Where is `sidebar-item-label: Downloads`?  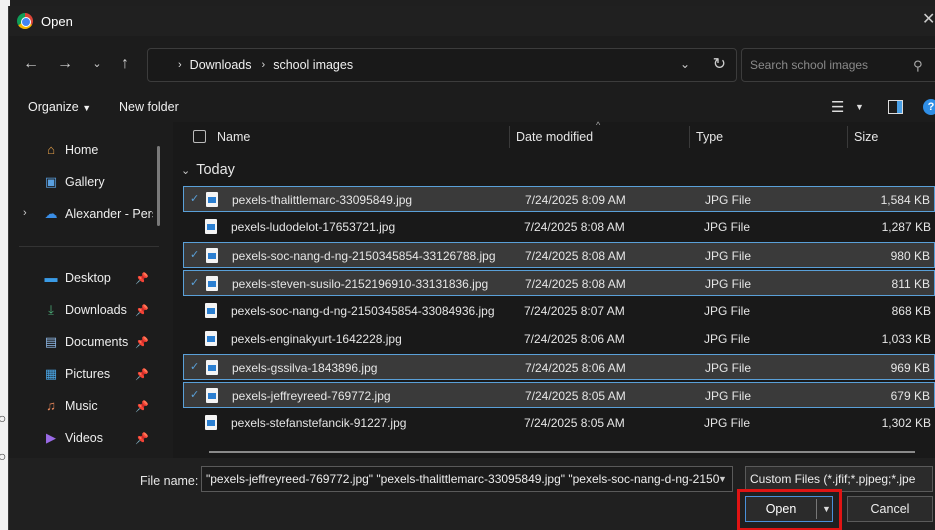
sidebar-item-label: Downloads is located at coordinates (96, 310).